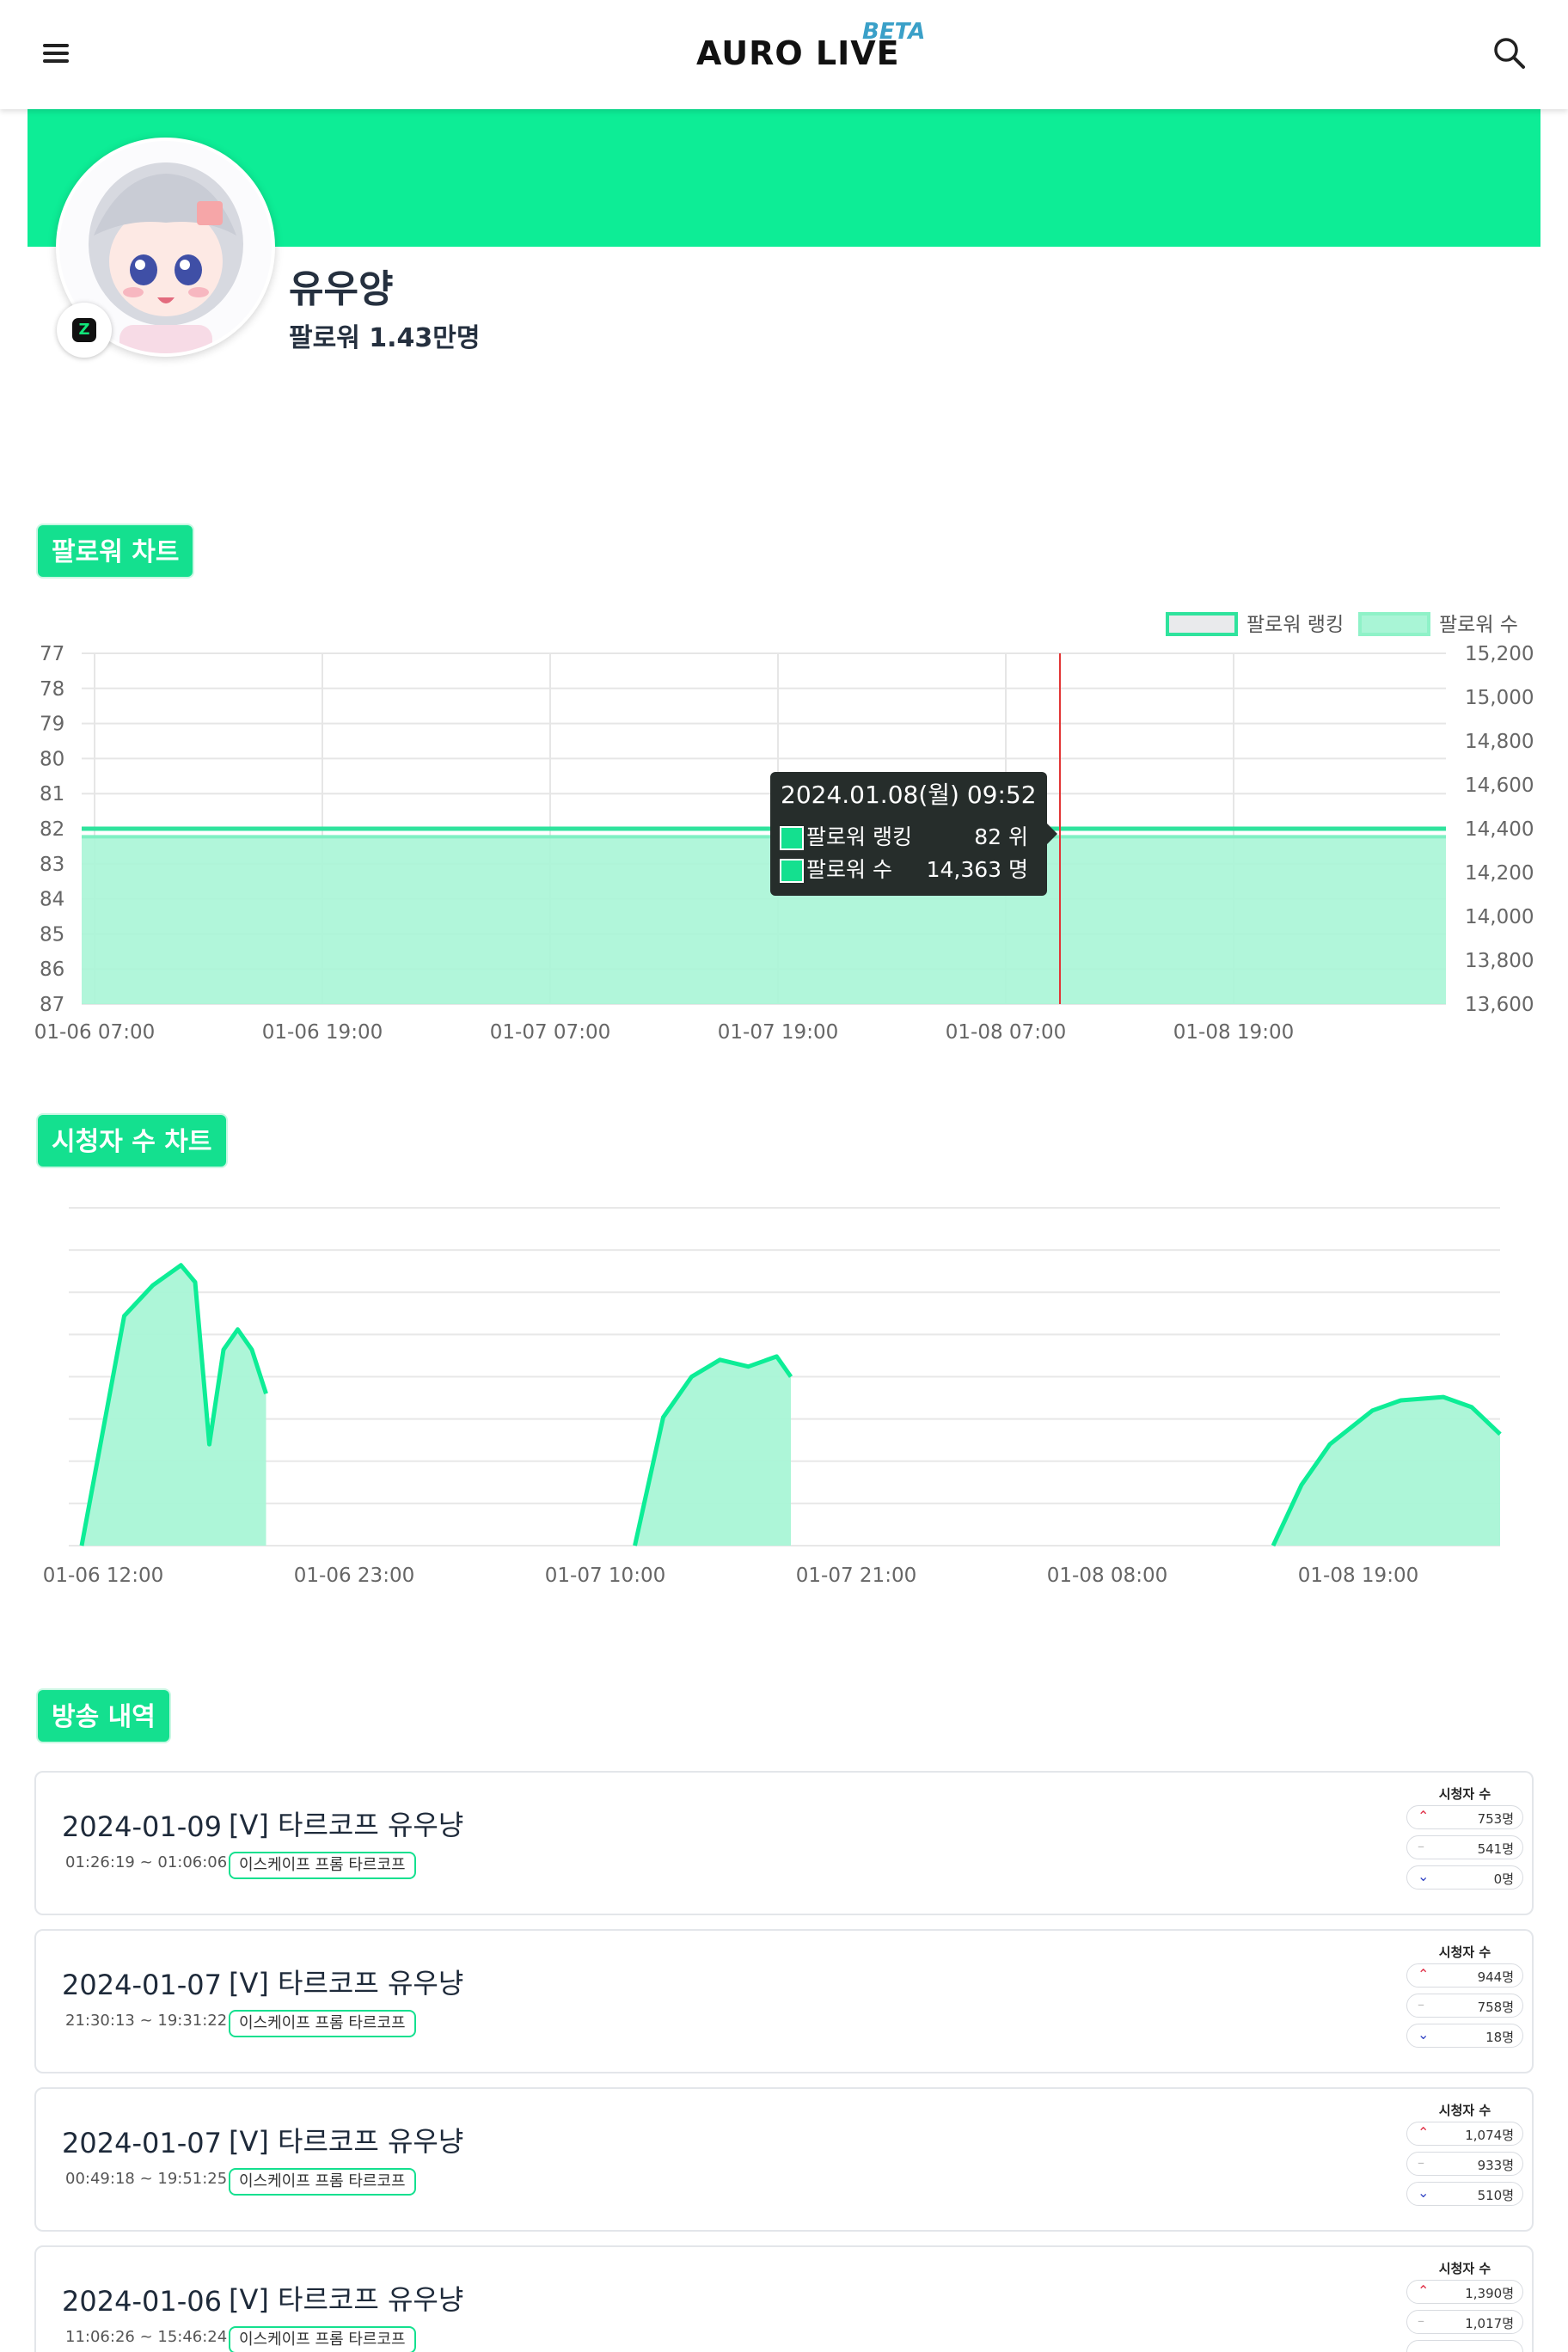 This screenshot has height=2352, width=1568. Describe the element at coordinates (132, 1140) in the screenshot. I see `viewer-chart-heading: 시청자 수 차트` at that location.